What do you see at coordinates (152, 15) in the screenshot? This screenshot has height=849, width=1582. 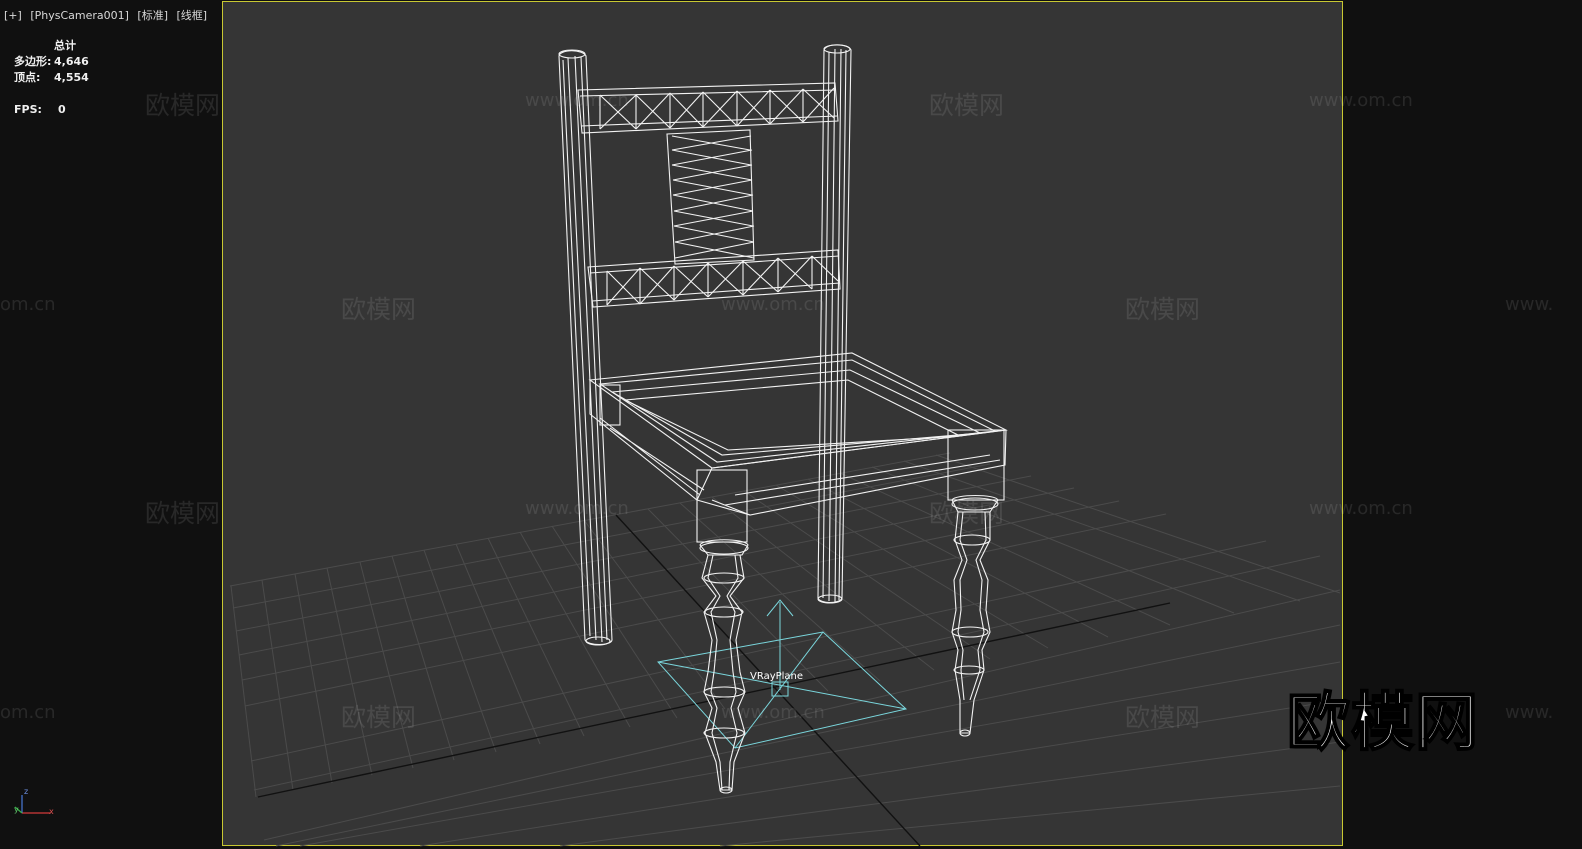 I see `viewport-shading-standard-menu: [标准]` at bounding box center [152, 15].